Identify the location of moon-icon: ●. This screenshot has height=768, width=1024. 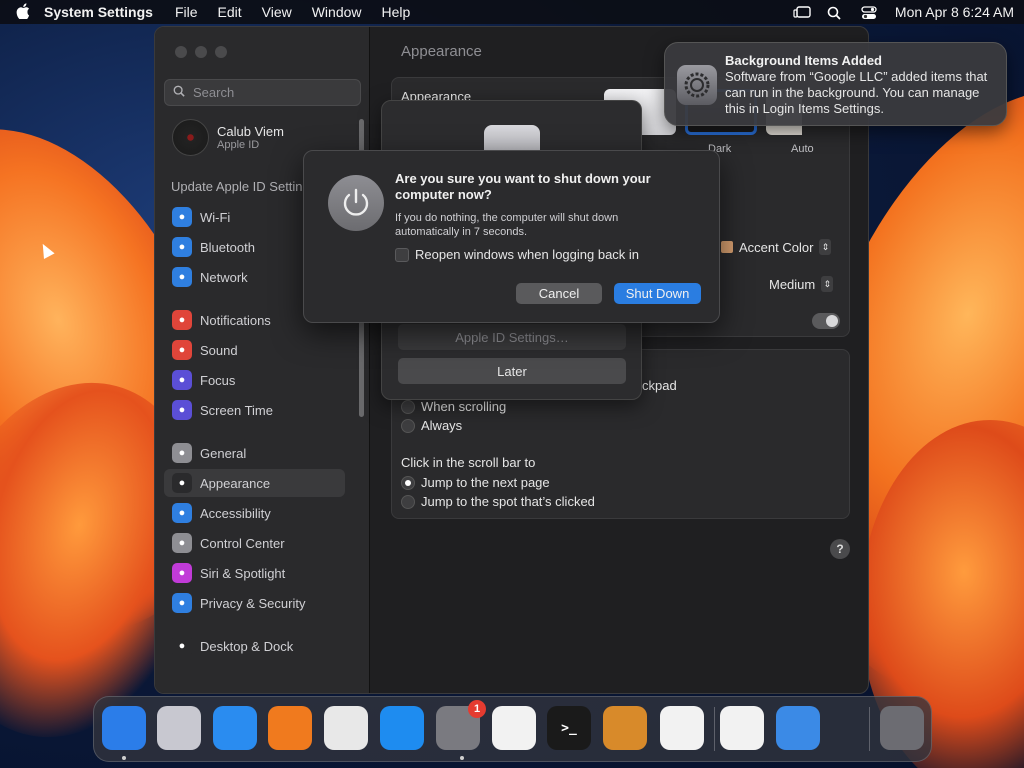
(182, 380).